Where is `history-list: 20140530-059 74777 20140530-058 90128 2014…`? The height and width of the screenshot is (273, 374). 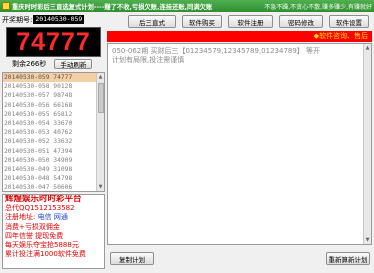
history-list: 20140530-059 74777 20140530-058 90128 2014… is located at coordinates (53, 132).